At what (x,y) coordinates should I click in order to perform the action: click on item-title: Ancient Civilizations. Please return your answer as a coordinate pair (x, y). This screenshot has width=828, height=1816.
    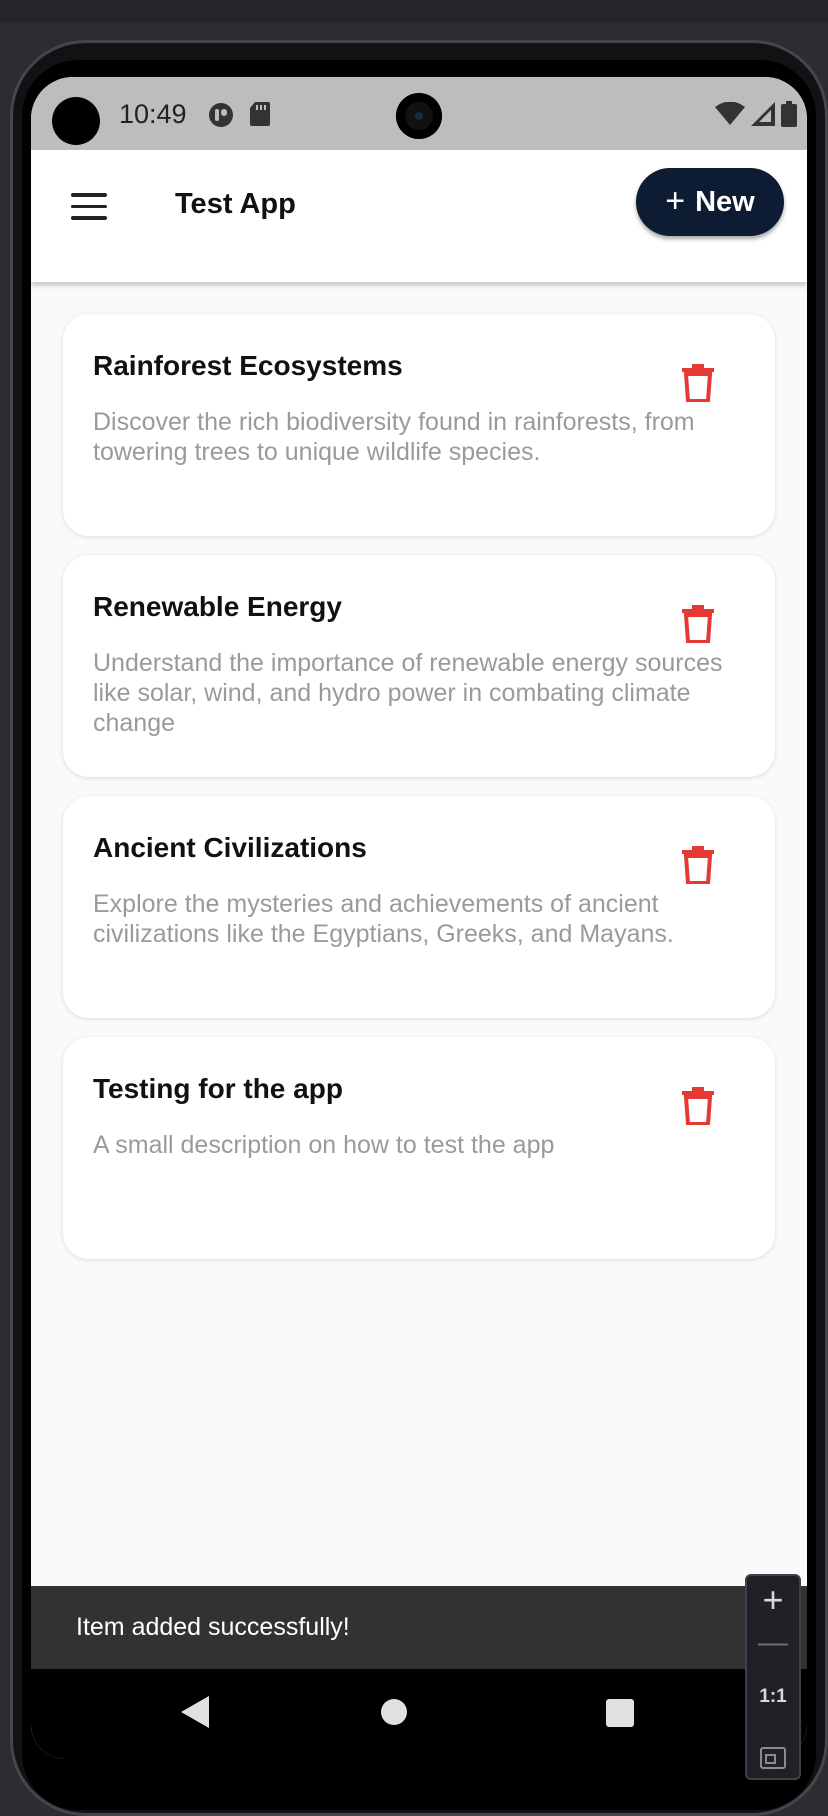
    Looking at the image, I should click on (230, 847).